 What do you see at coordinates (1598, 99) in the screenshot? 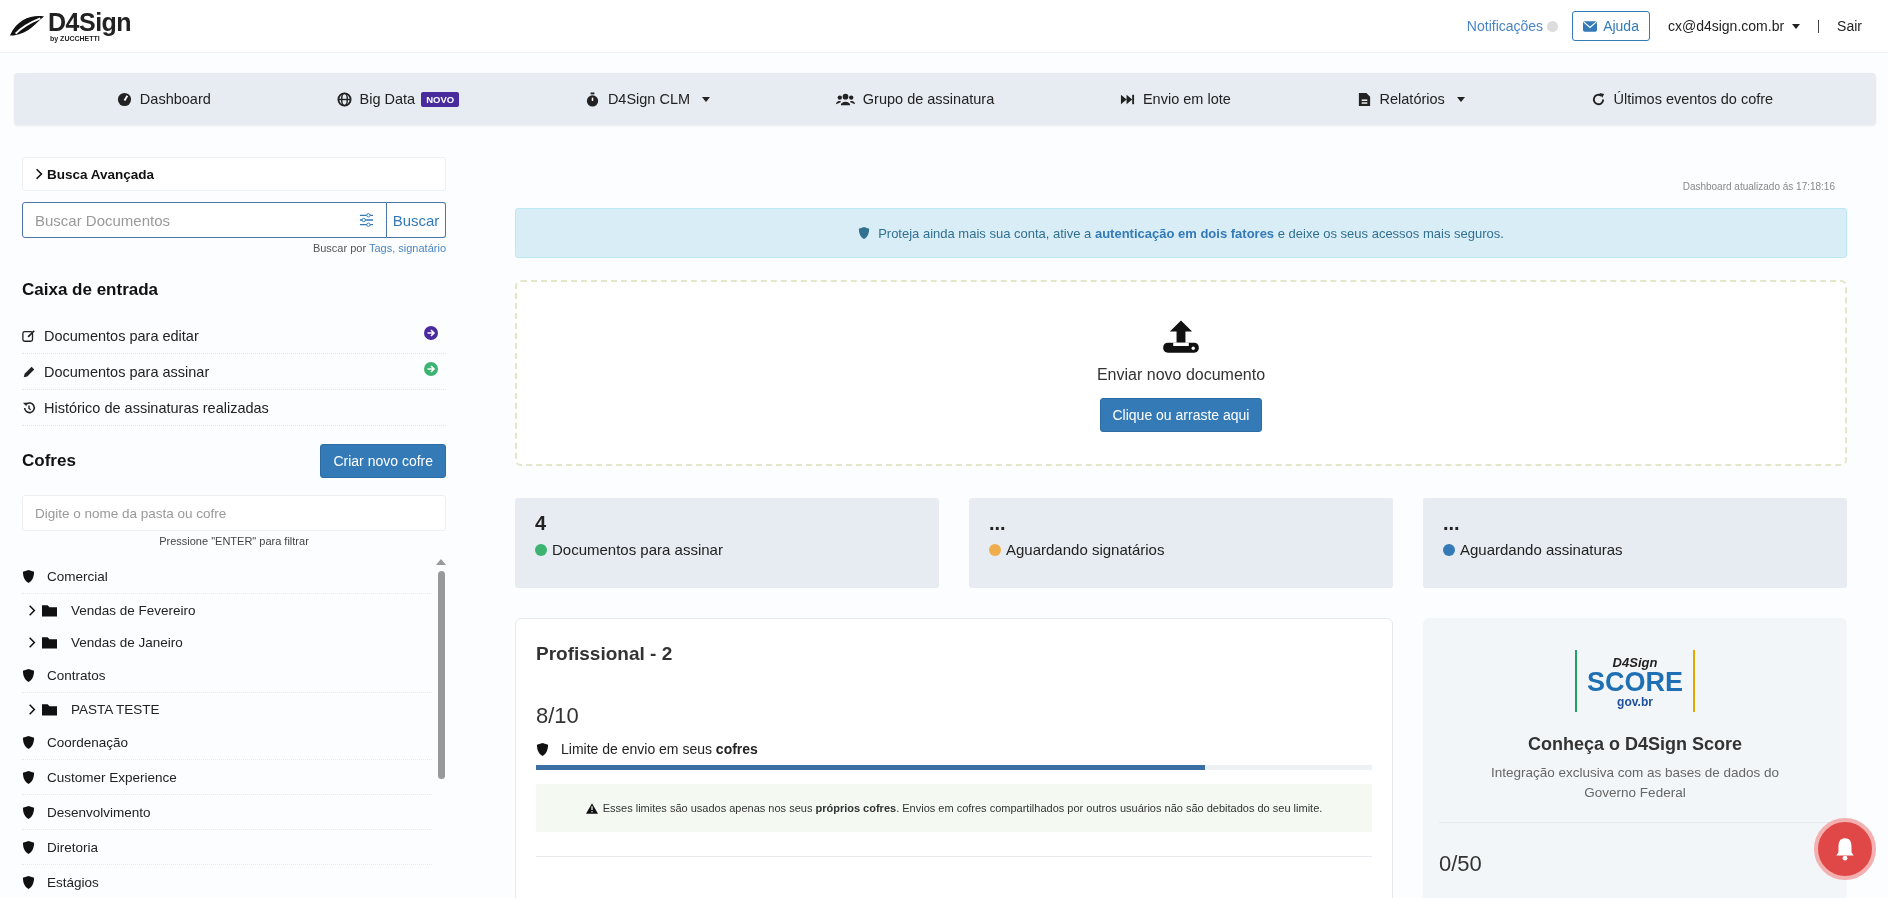
I see `refresh-icon` at bounding box center [1598, 99].